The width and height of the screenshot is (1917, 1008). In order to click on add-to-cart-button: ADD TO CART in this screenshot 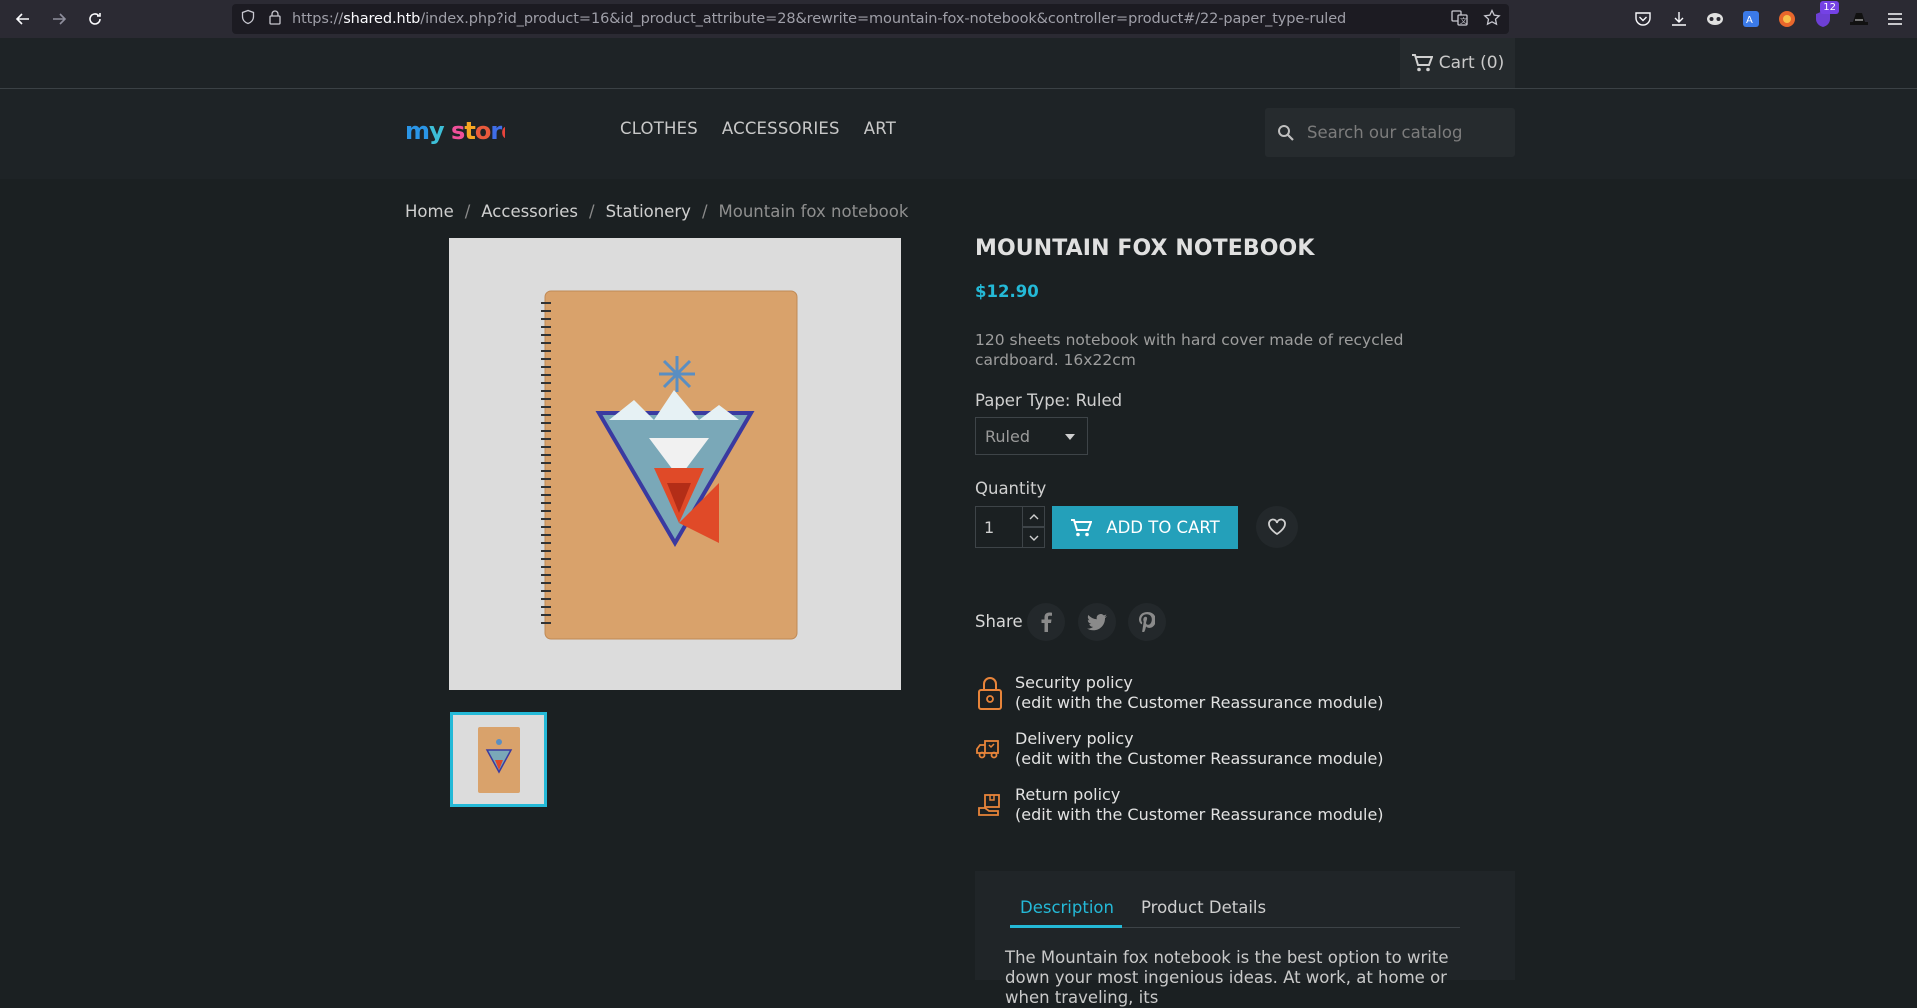, I will do `click(1145, 527)`.